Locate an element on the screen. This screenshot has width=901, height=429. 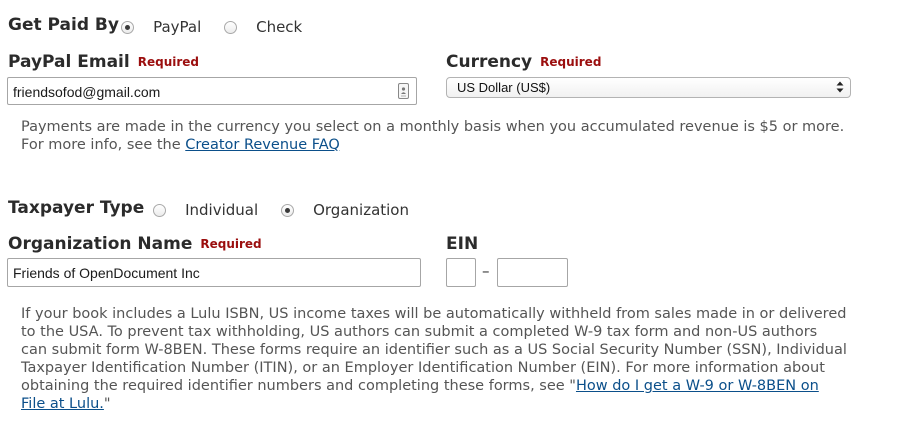
ein-part1-input is located at coordinates (461, 272).